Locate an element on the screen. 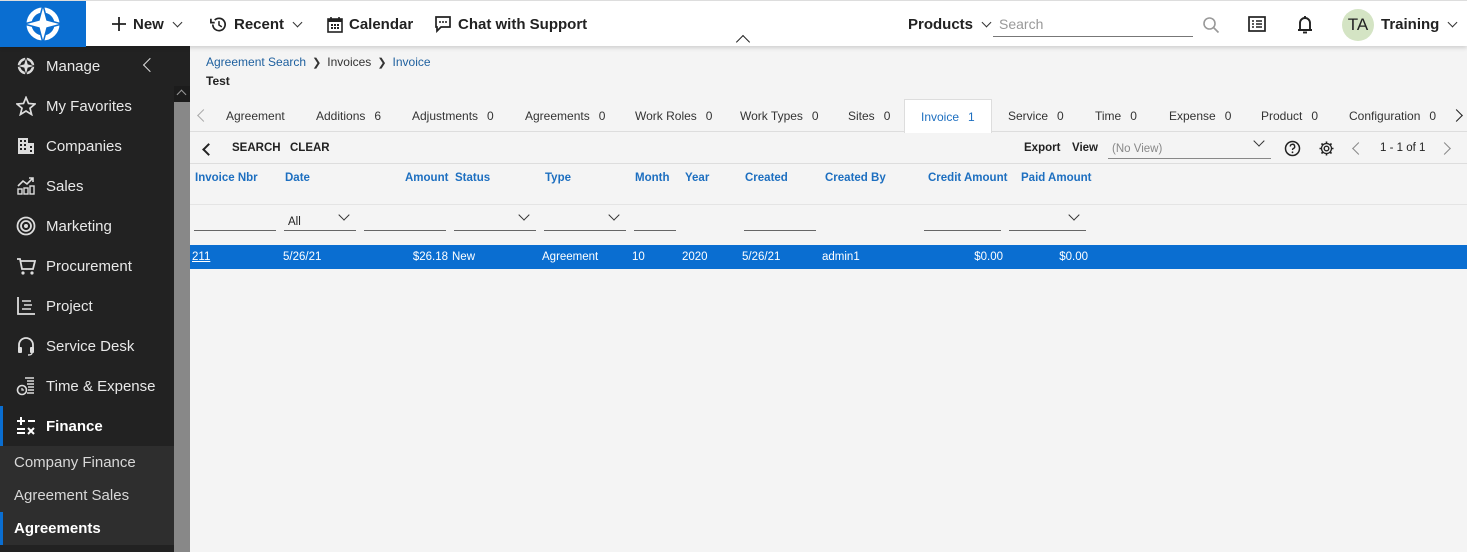 The height and width of the screenshot is (552, 1467). filter-created is located at coordinates (780, 222).